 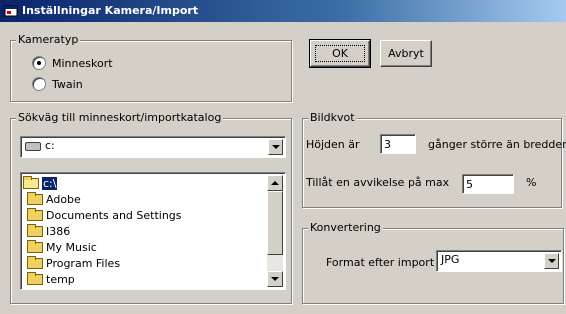 What do you see at coordinates (82, 63) in the screenshot?
I see `radio-memory-card-label: Minneskort` at bounding box center [82, 63].